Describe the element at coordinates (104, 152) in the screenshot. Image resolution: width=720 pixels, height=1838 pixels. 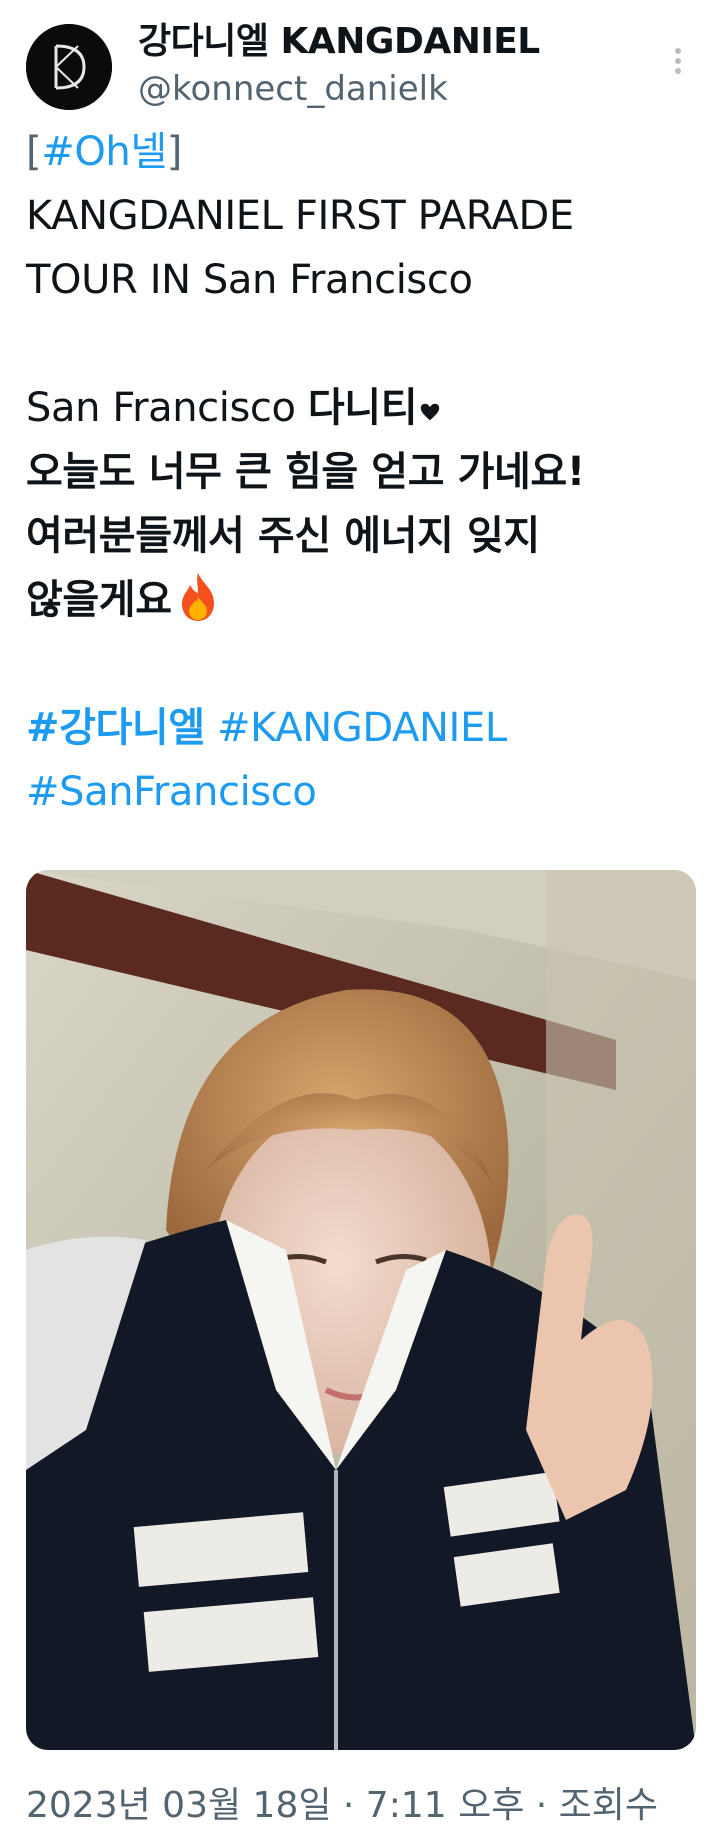
I see `hashtag-oh: #Oh넬` at that location.